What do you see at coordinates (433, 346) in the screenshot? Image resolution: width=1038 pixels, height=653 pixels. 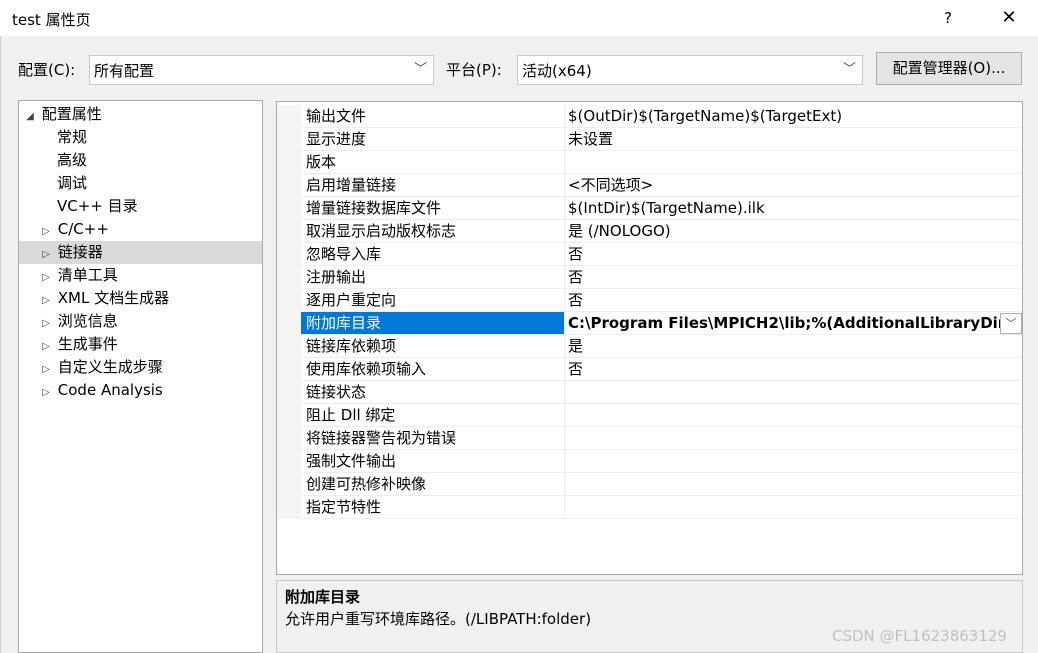 I see `property-name: 链接库依赖项` at bounding box center [433, 346].